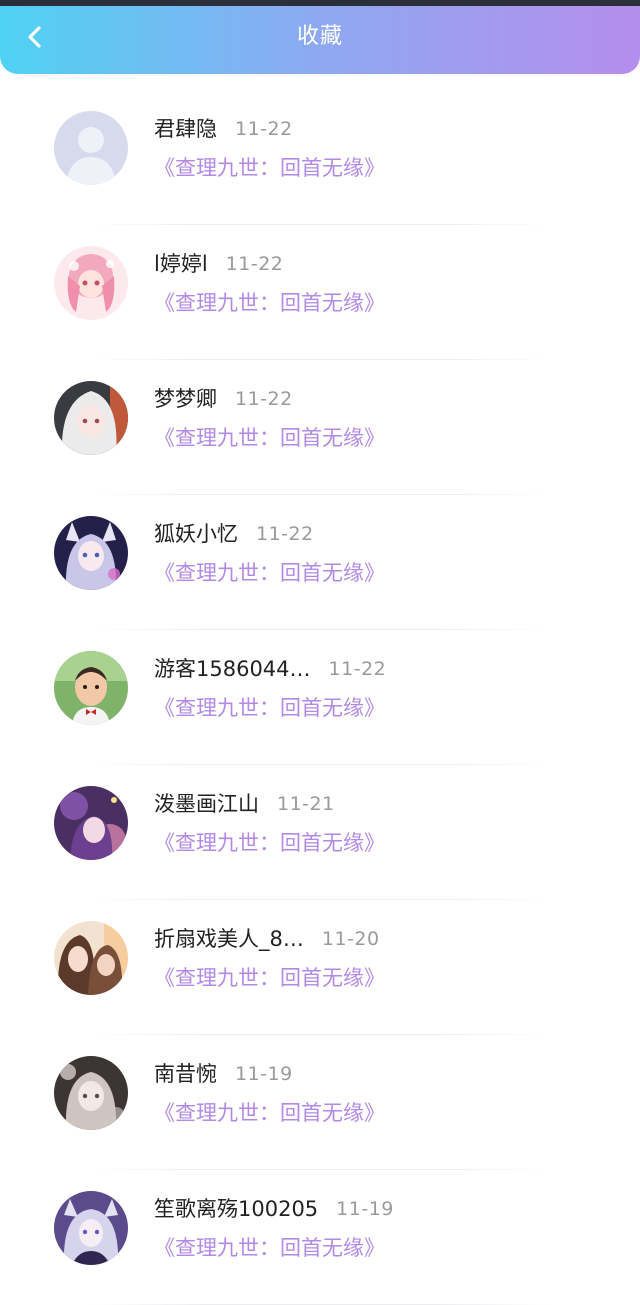  Describe the element at coordinates (91, 283) in the screenshot. I see `pink-anime-girl-avatar` at that location.